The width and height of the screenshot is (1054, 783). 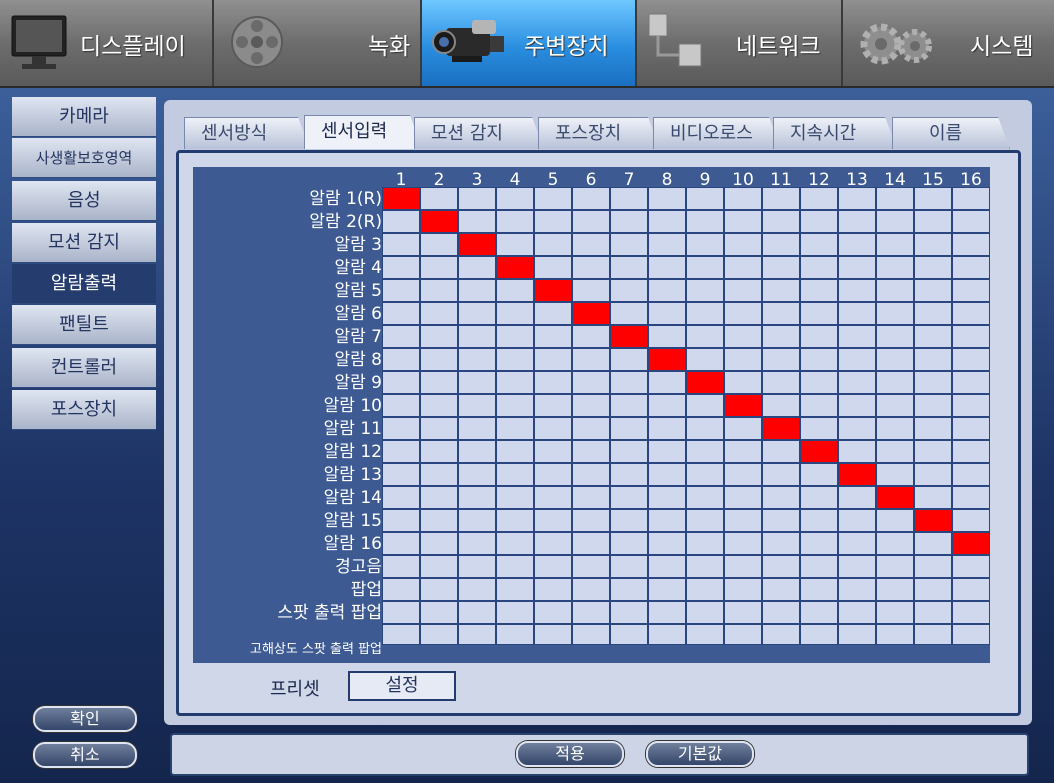 I want to click on tab-sensor-type: 센서방식, so click(x=247, y=133).